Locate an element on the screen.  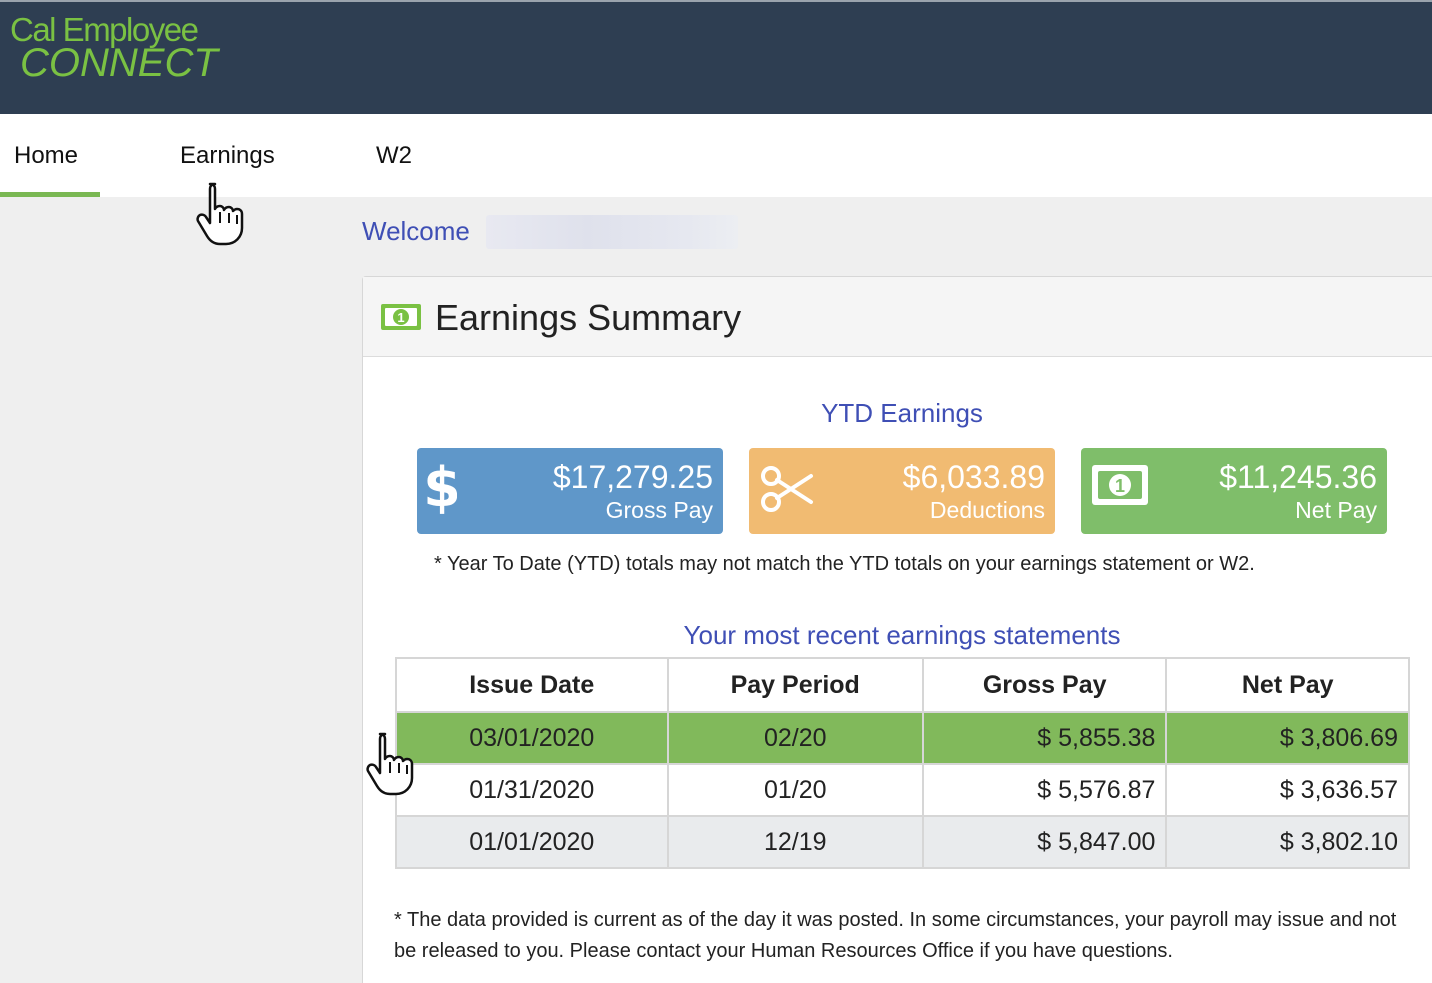
panel-header: 1 Earnings Summary is located at coordinates (897, 317).